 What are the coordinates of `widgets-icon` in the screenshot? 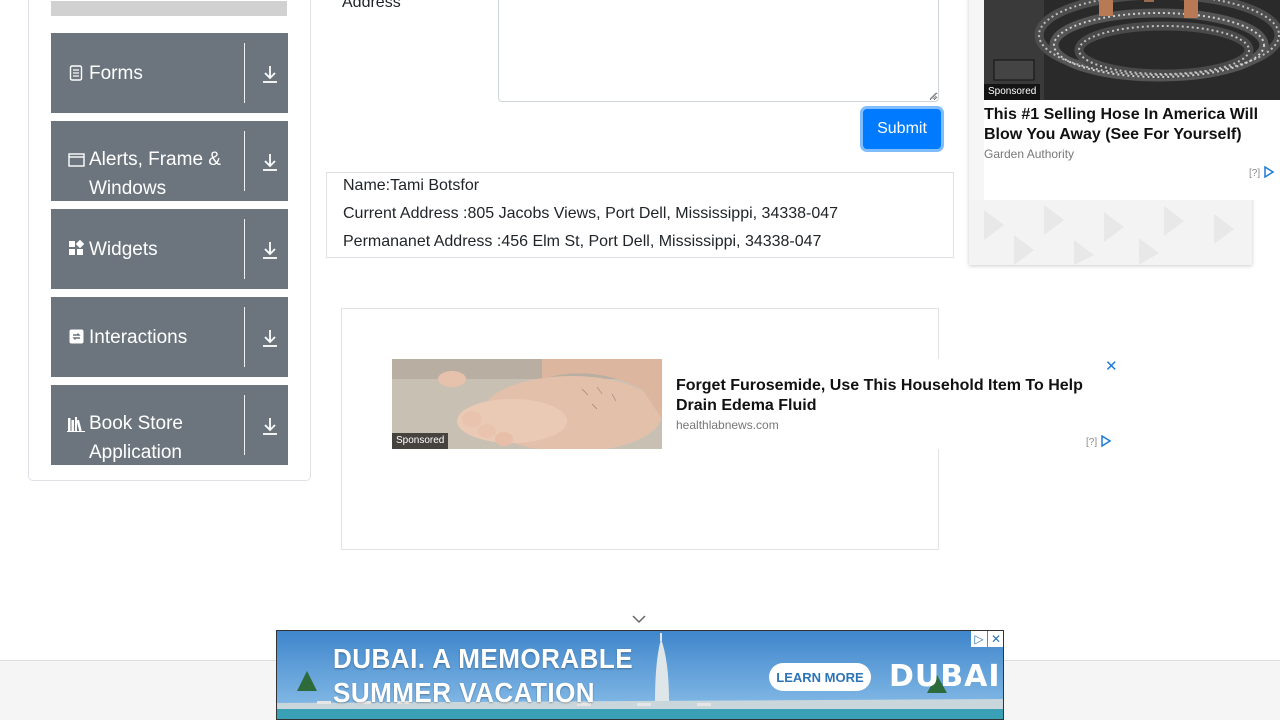 It's located at (76, 248).